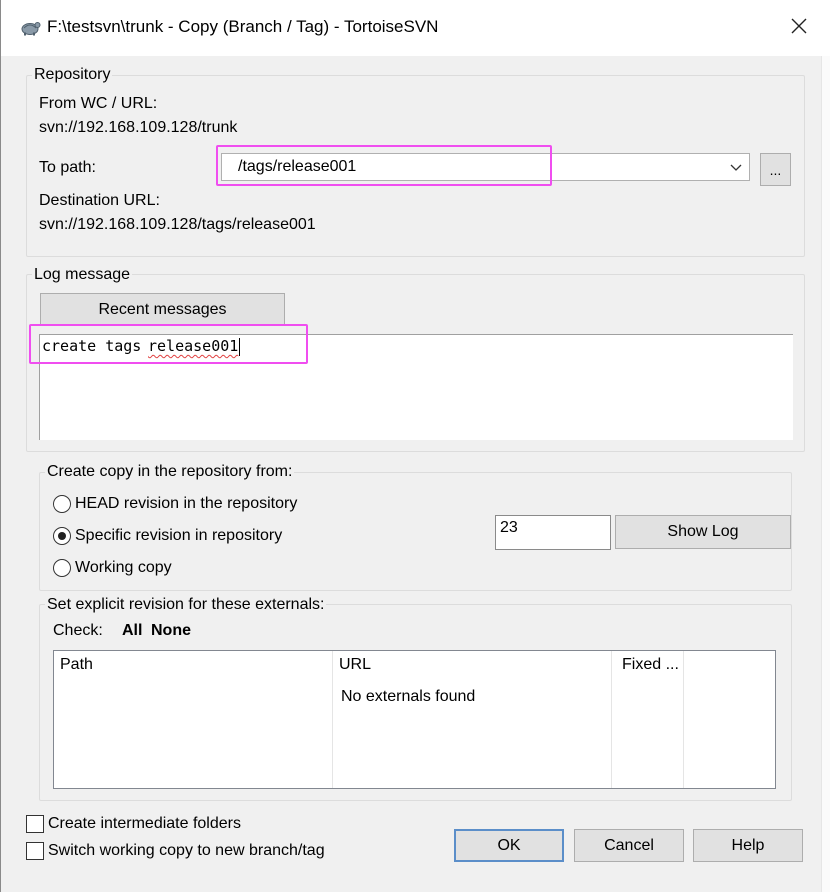 Image resolution: width=830 pixels, height=892 pixels. I want to click on show-log-button: Show Log, so click(703, 532).